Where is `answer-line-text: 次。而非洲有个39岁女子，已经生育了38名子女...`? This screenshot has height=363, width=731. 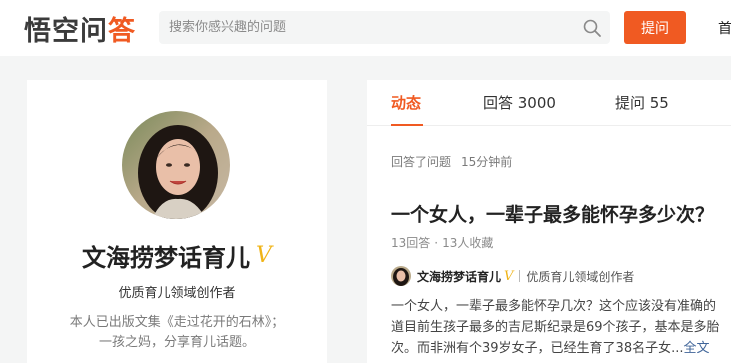
answer-line-text: 次。而非洲有个39岁女子，已经生育了38名子女... is located at coordinates (537, 348).